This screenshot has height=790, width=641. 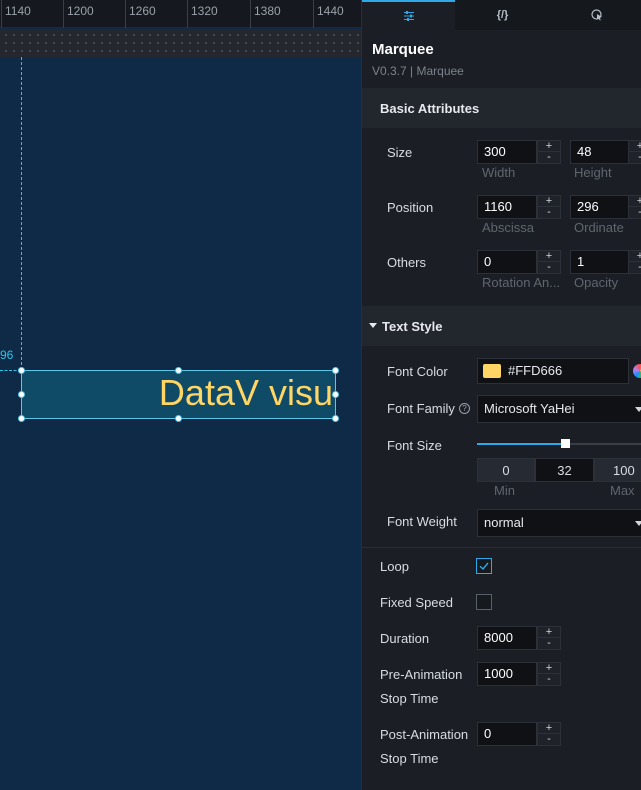 What do you see at coordinates (508, 227) in the screenshot?
I see `x-caption: Abscissa` at bounding box center [508, 227].